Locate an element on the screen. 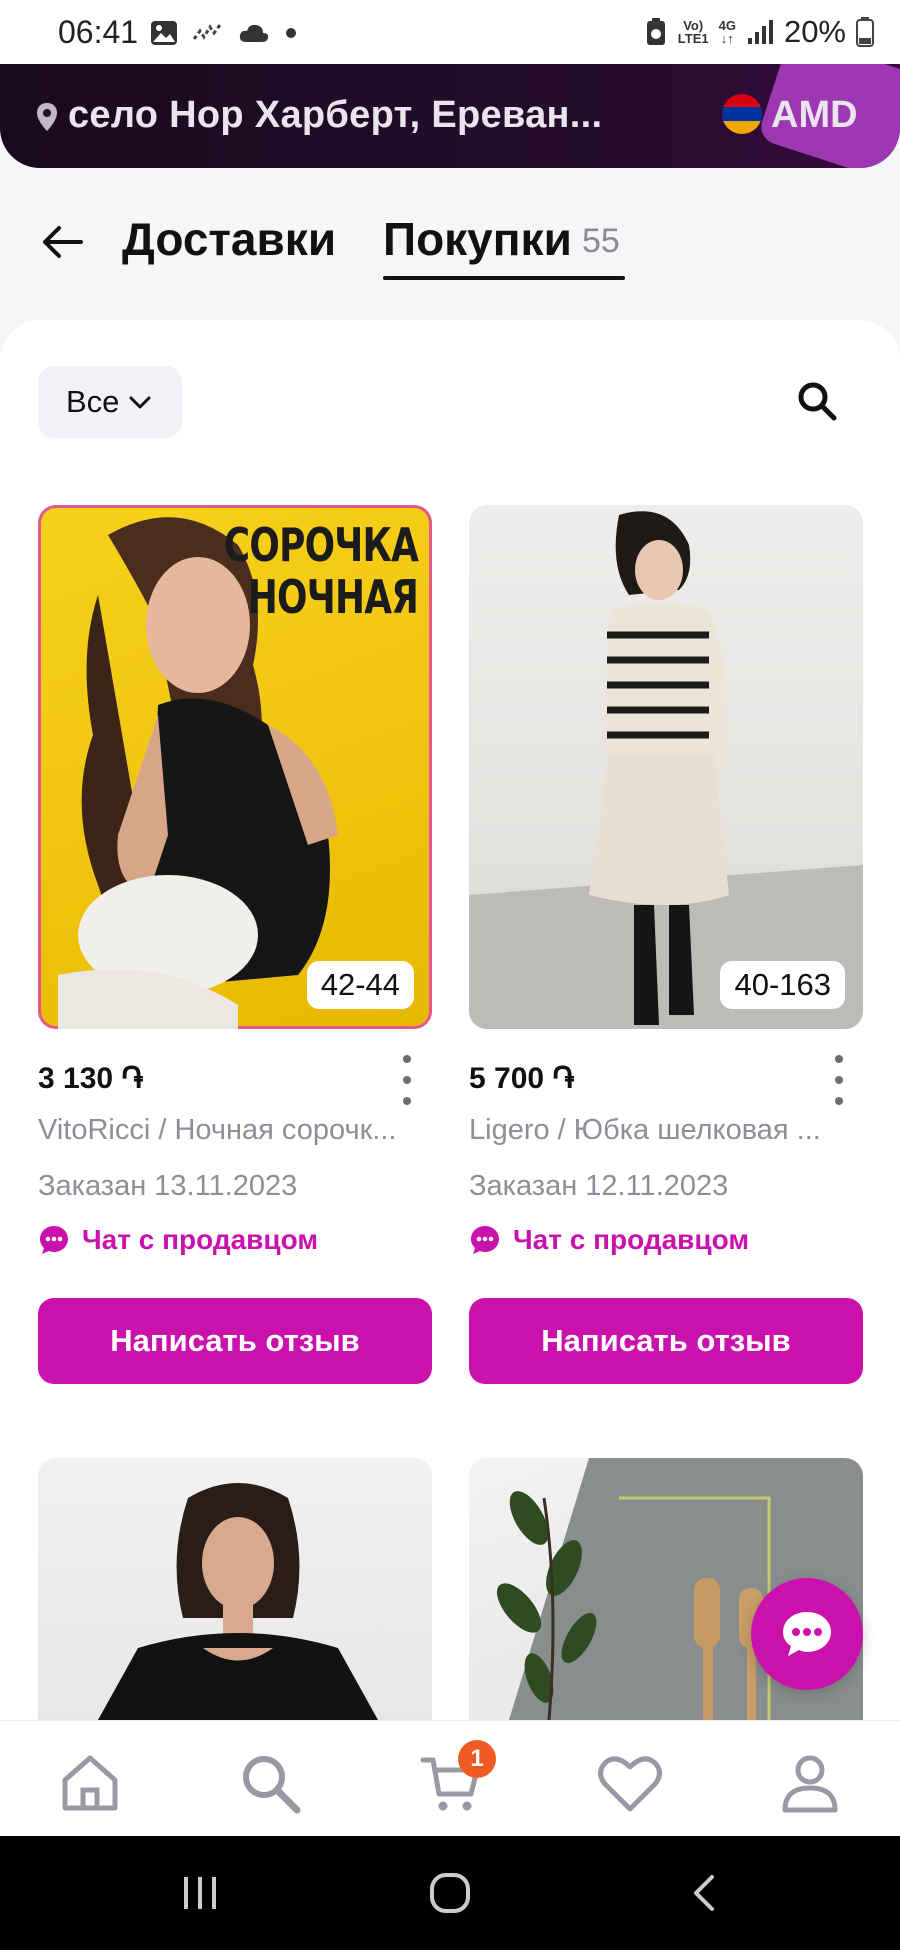 The width and height of the screenshot is (900, 1950). chevron-down-icon is located at coordinates (140, 402).